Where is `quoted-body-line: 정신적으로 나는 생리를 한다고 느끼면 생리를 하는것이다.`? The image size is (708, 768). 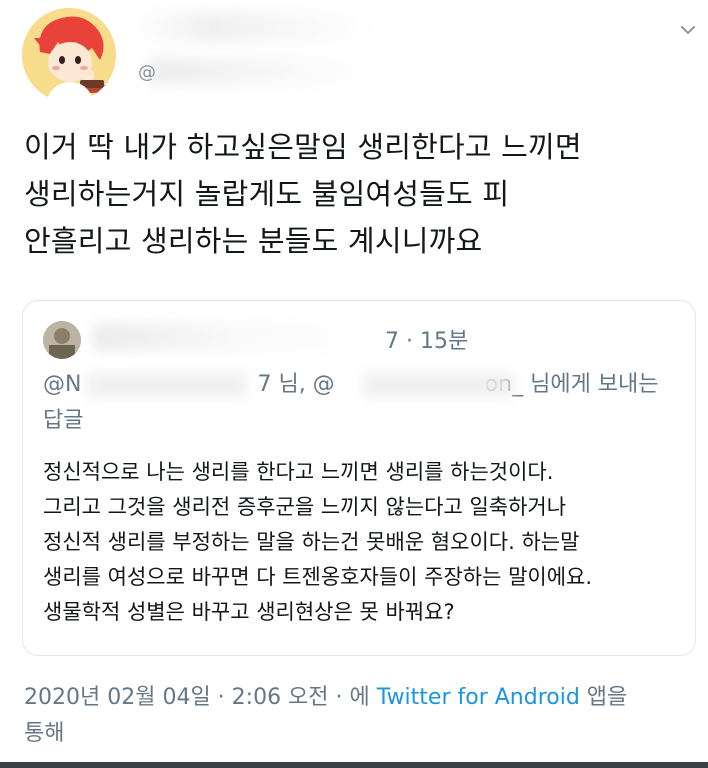
quoted-body-line: 정신적으로 나는 생리를 한다고 느끼면 생리를 하는것이다. is located at coordinates (298, 472).